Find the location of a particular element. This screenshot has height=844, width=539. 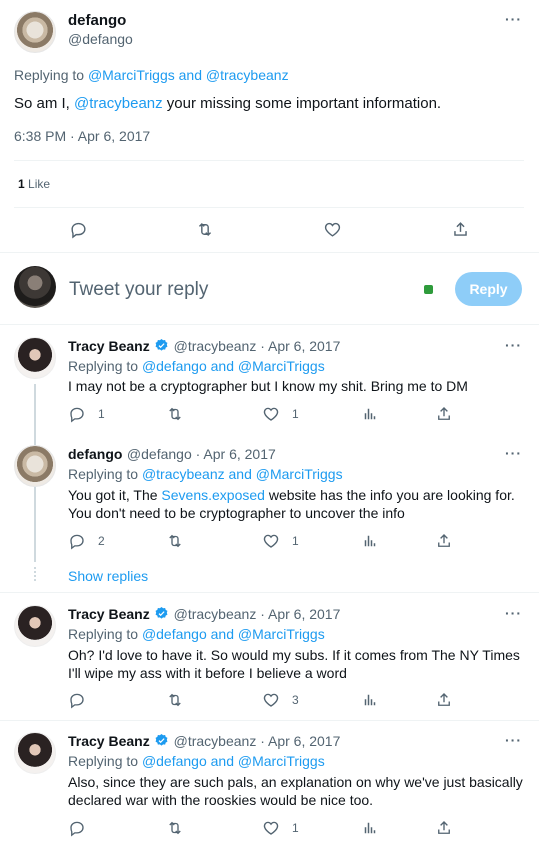

tweet-timestamp: 6:38 PM · Apr 6, 2017 is located at coordinates (82, 136).